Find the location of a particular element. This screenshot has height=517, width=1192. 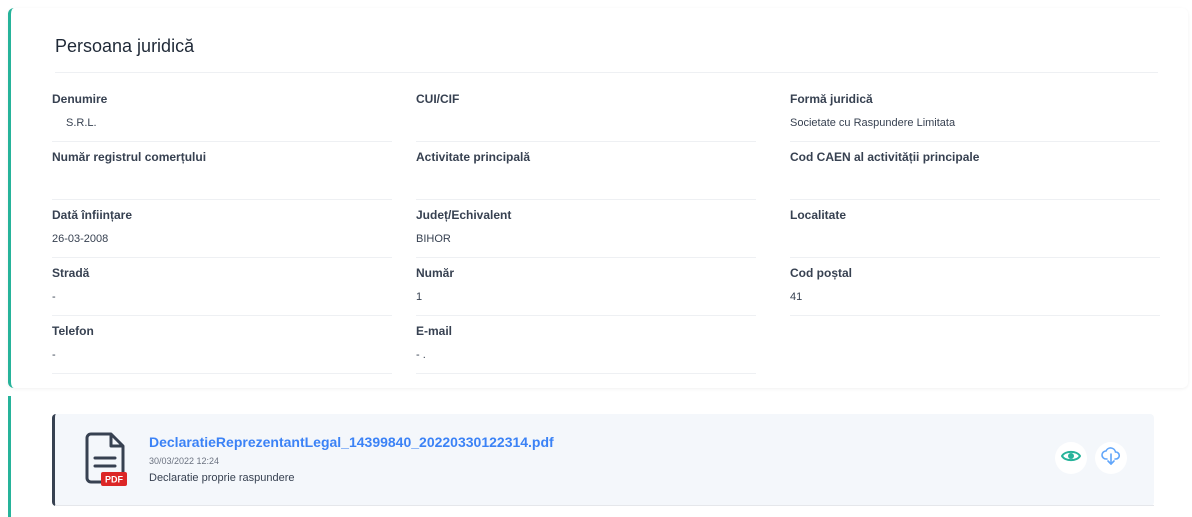

field-judet: Județ/Echivalent BIHOR is located at coordinates (586, 233).